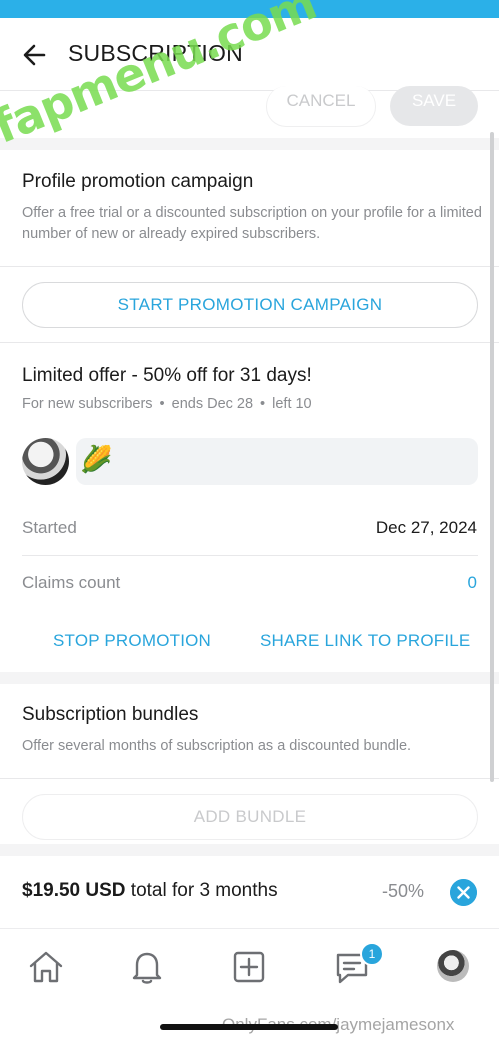 Image resolution: width=499 pixels, height=1044 pixels. Describe the element at coordinates (45, 461) in the screenshot. I see `avatar` at that location.